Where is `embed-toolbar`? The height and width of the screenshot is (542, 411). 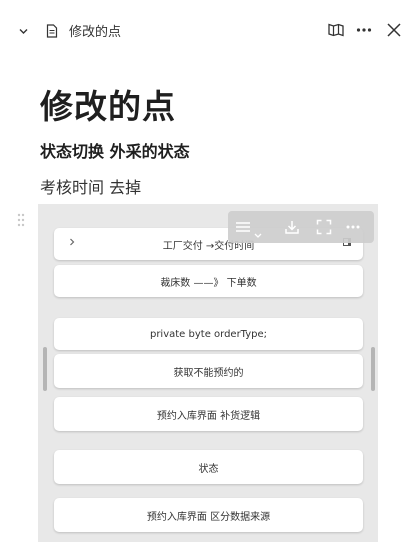 embed-toolbar is located at coordinates (301, 227).